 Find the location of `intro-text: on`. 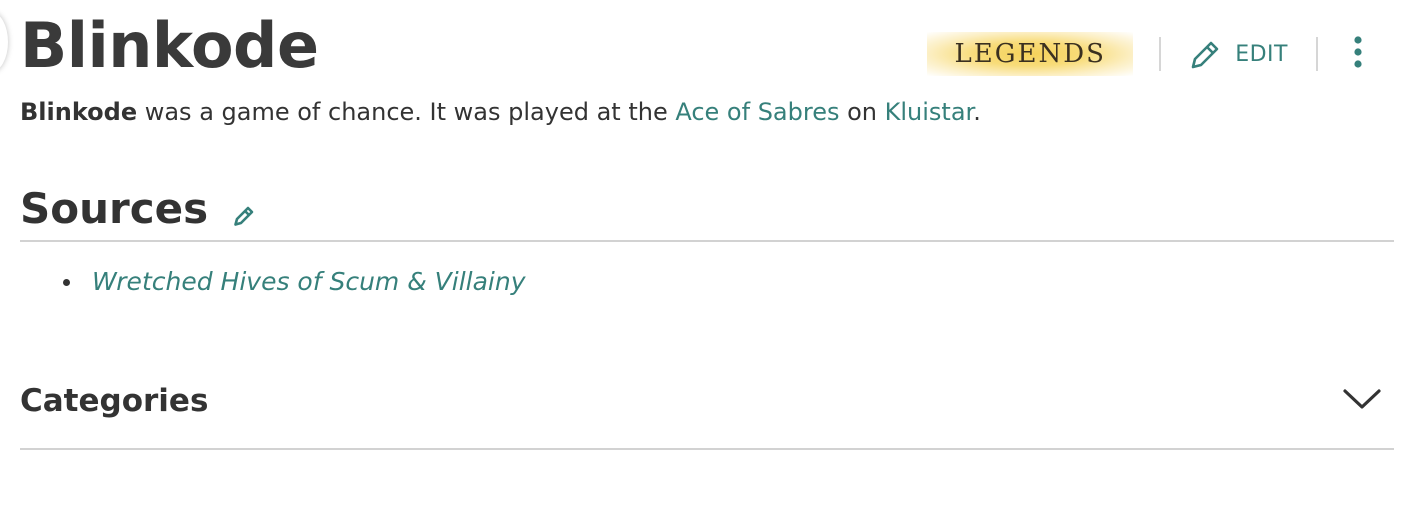

intro-text: on is located at coordinates (862, 112).